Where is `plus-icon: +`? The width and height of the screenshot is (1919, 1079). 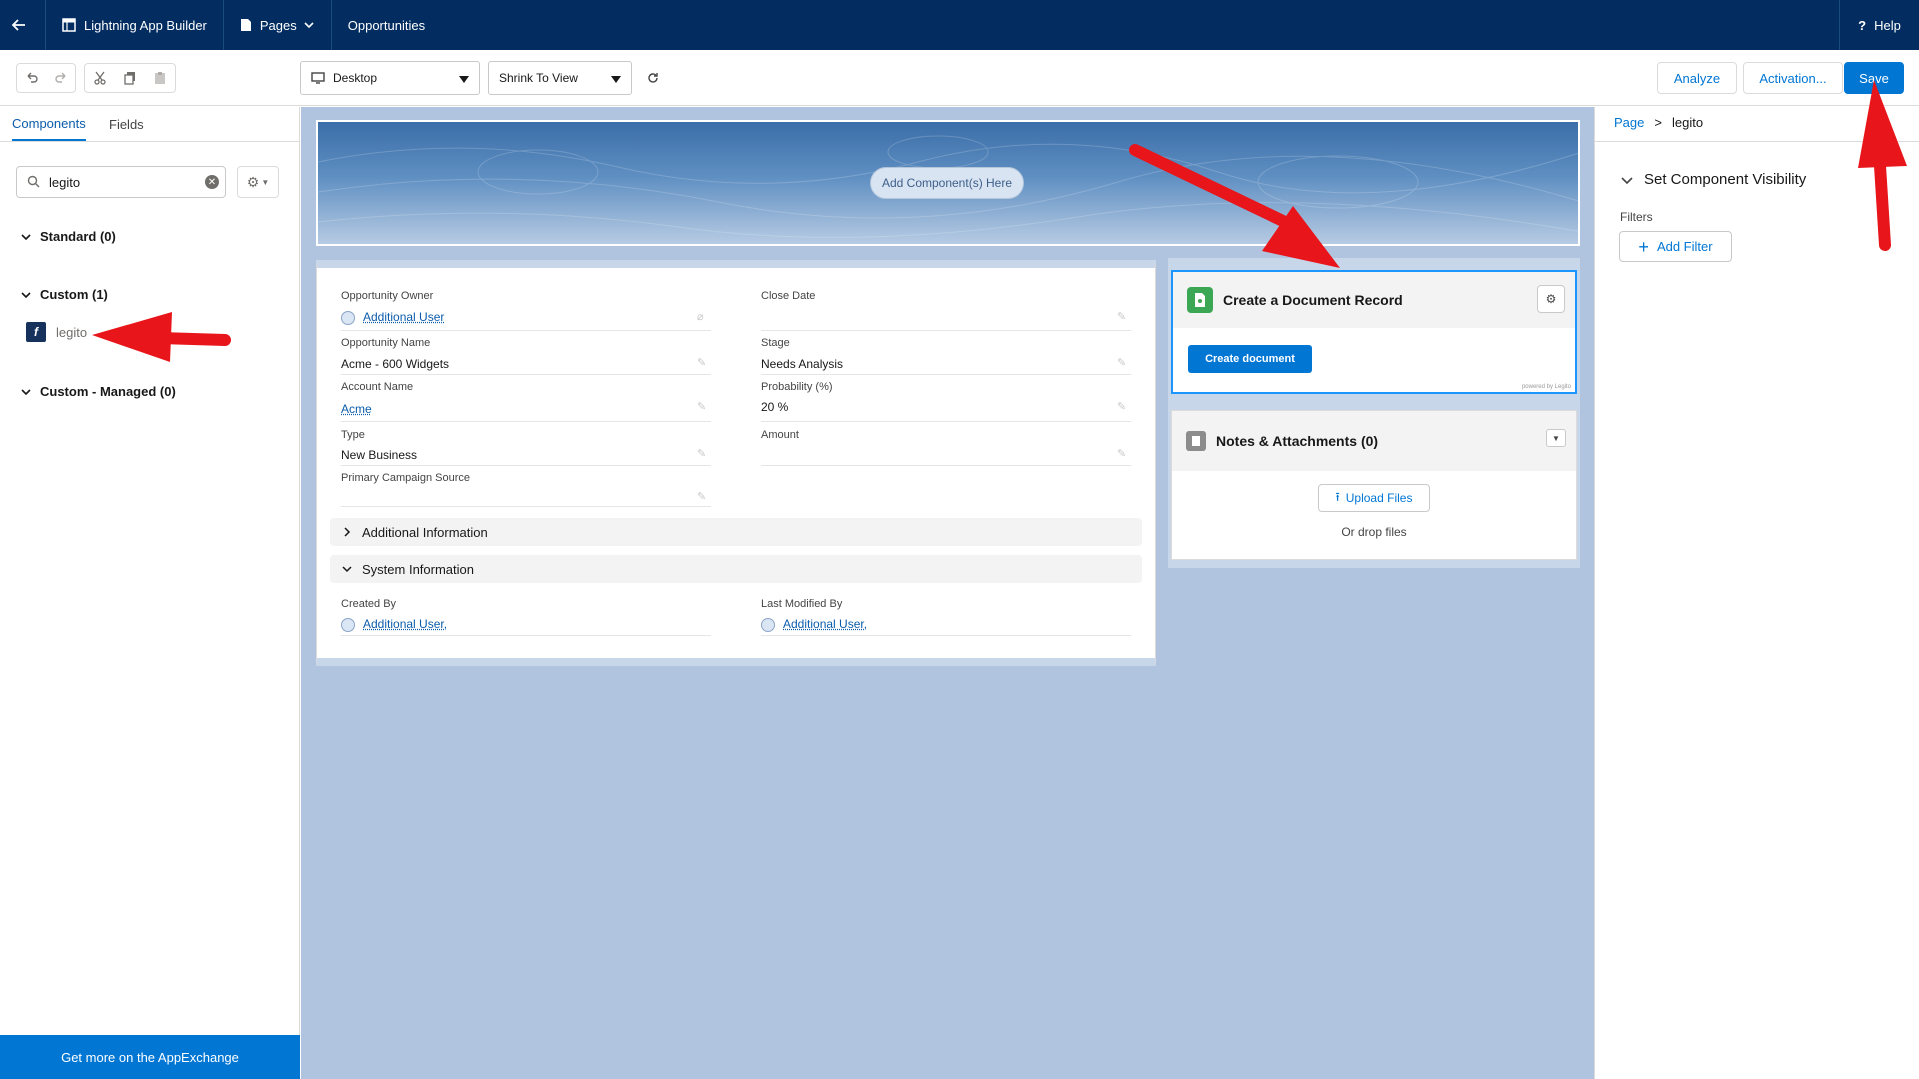
plus-icon: + is located at coordinates (1643, 246).